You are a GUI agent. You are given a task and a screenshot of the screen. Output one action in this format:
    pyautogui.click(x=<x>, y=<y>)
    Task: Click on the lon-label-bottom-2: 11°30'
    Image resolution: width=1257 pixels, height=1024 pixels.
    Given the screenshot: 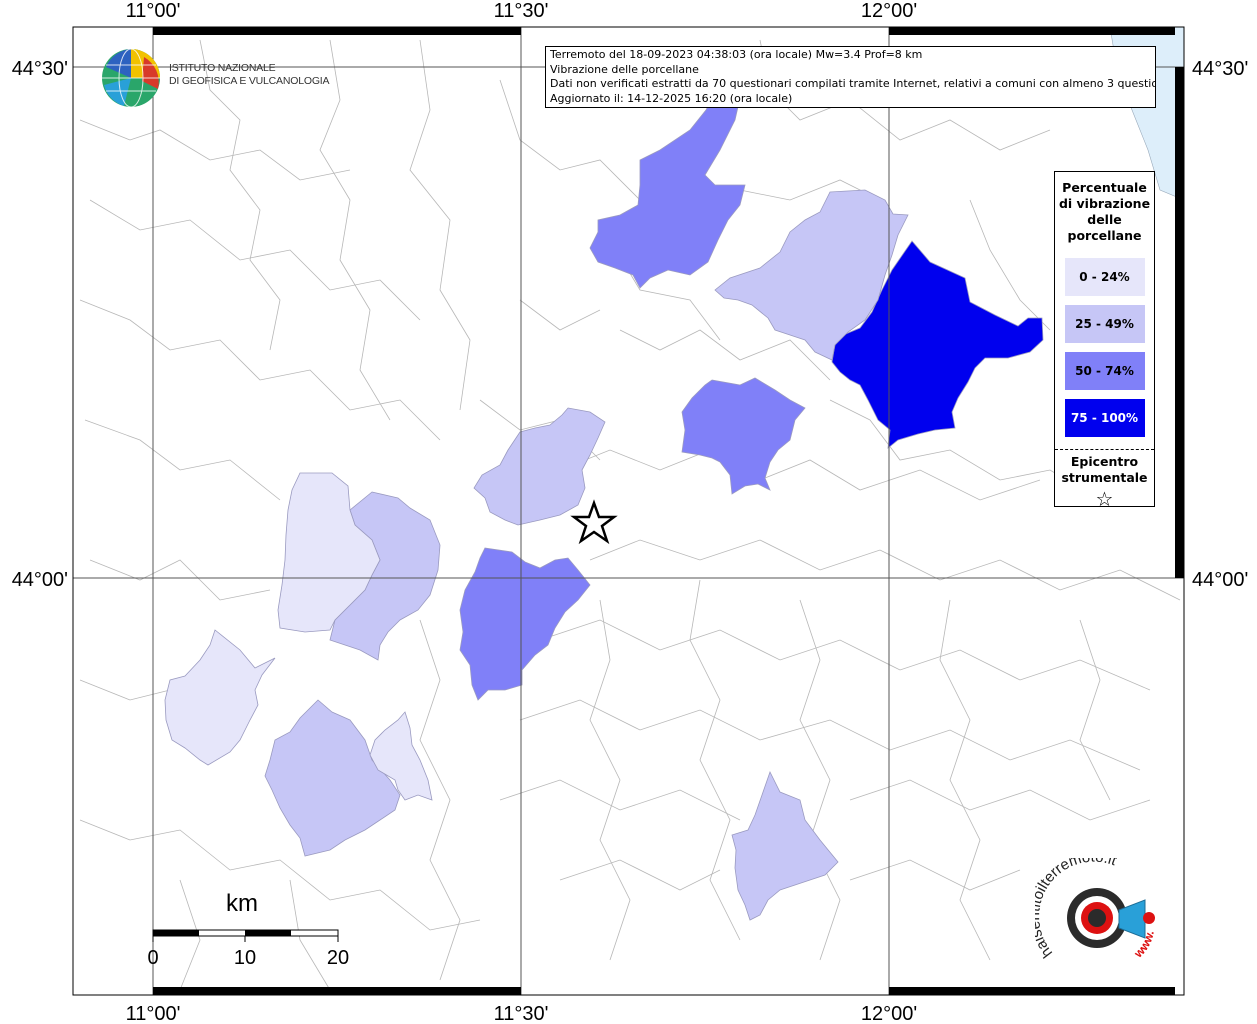 What is the action you would take?
    pyautogui.click(x=521, y=1013)
    